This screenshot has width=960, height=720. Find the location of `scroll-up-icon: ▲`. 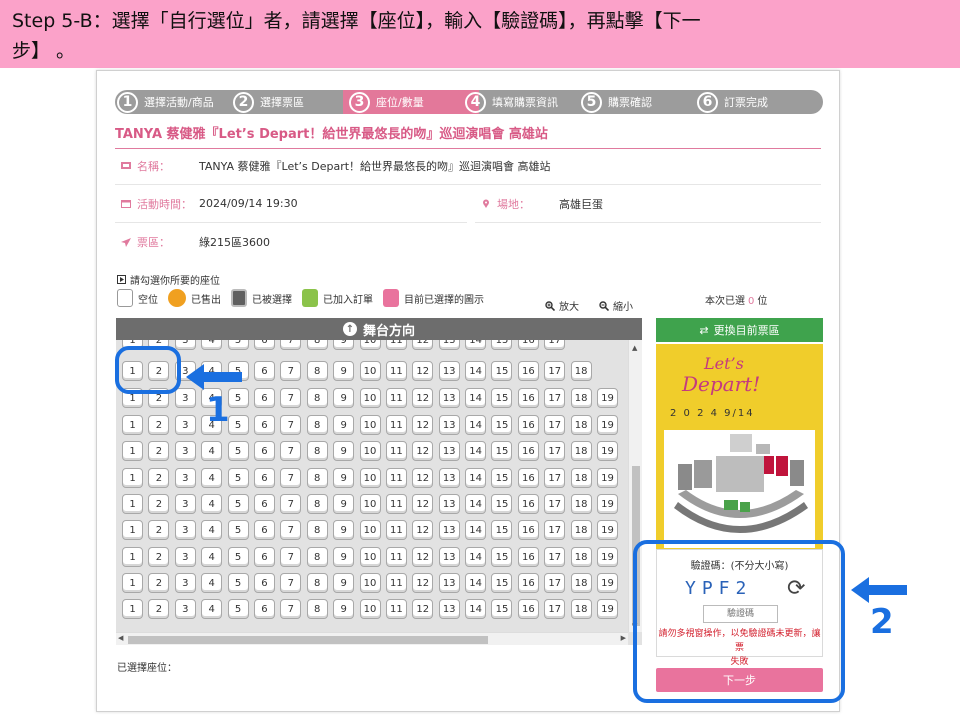

scroll-up-icon: ▲ is located at coordinates (634, 348).